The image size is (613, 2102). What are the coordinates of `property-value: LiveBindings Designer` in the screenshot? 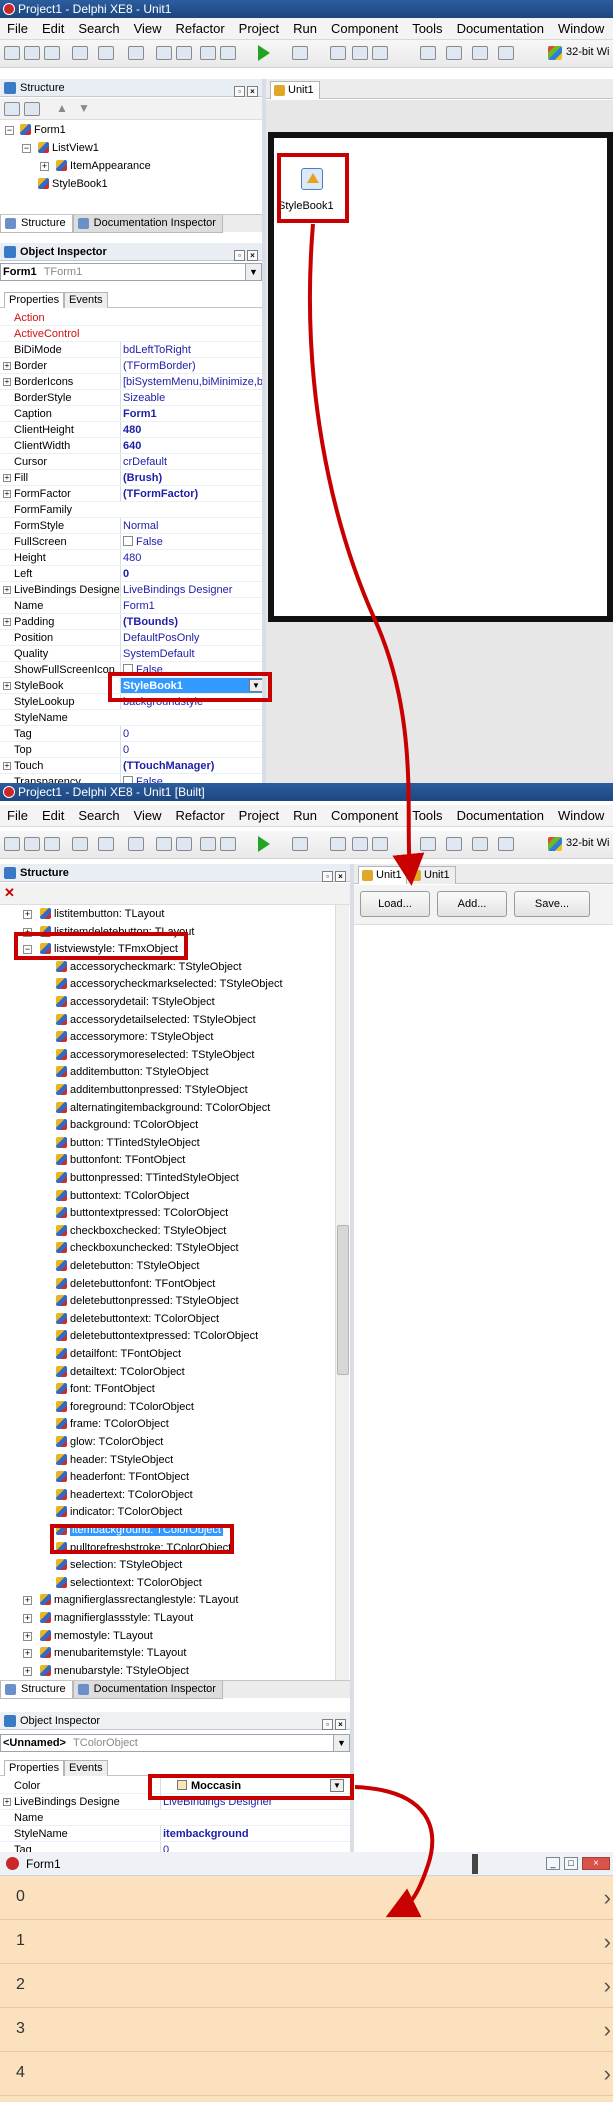 It's located at (192, 589).